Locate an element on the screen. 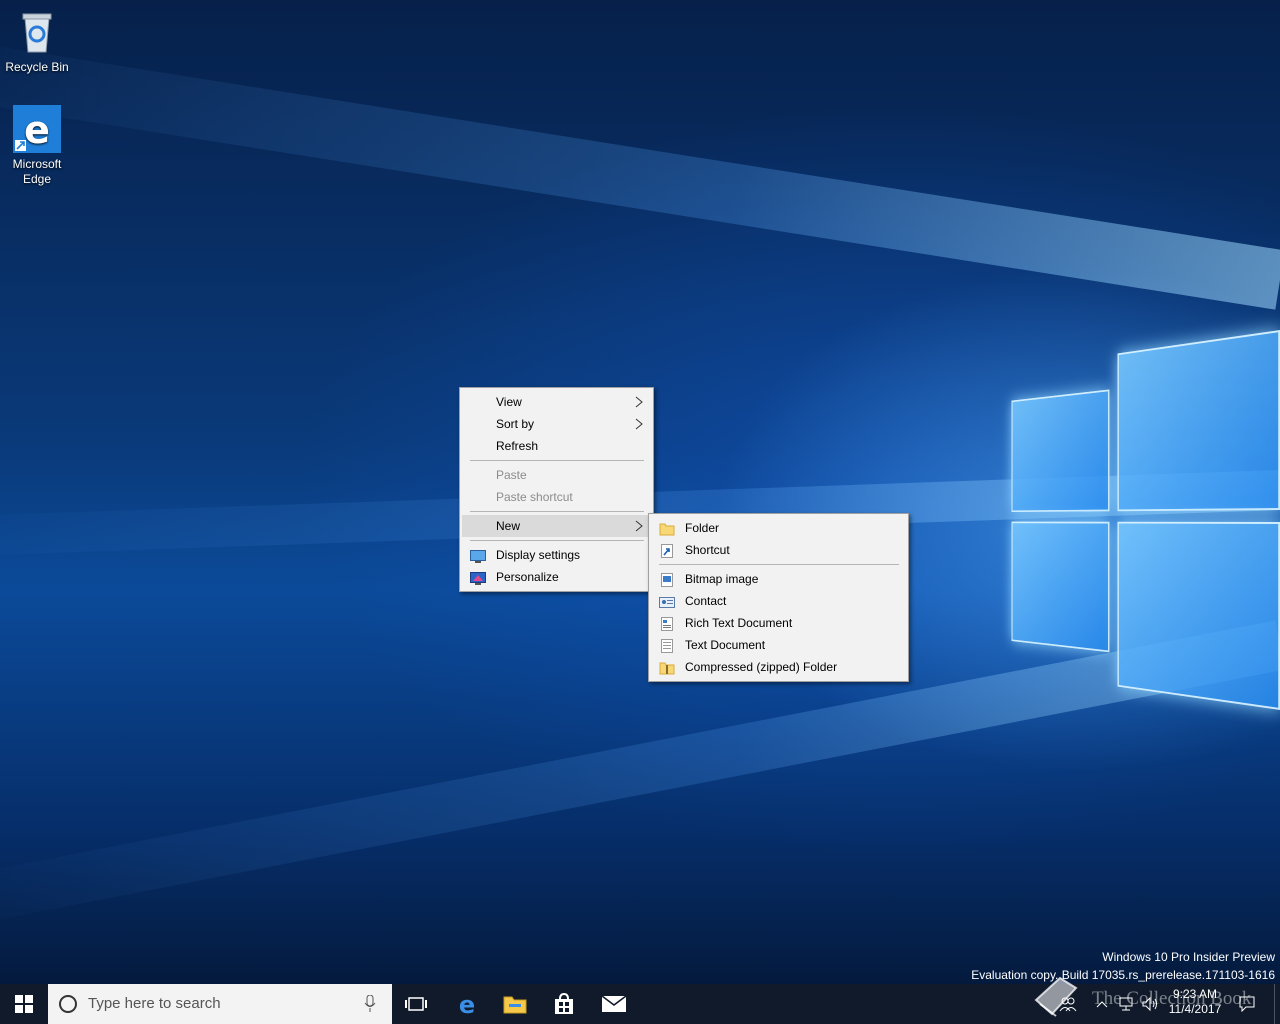  desktop-icon-label: Recycle Bin is located at coordinates (37, 67).